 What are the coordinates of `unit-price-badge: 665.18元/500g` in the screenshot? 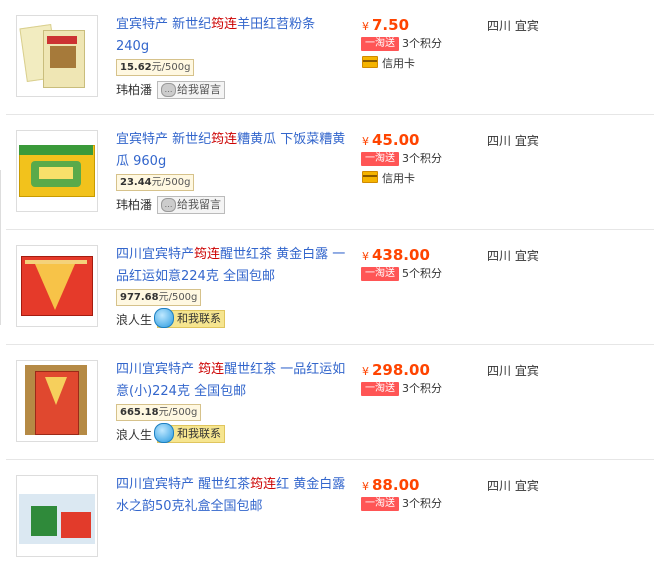 It's located at (159, 412).